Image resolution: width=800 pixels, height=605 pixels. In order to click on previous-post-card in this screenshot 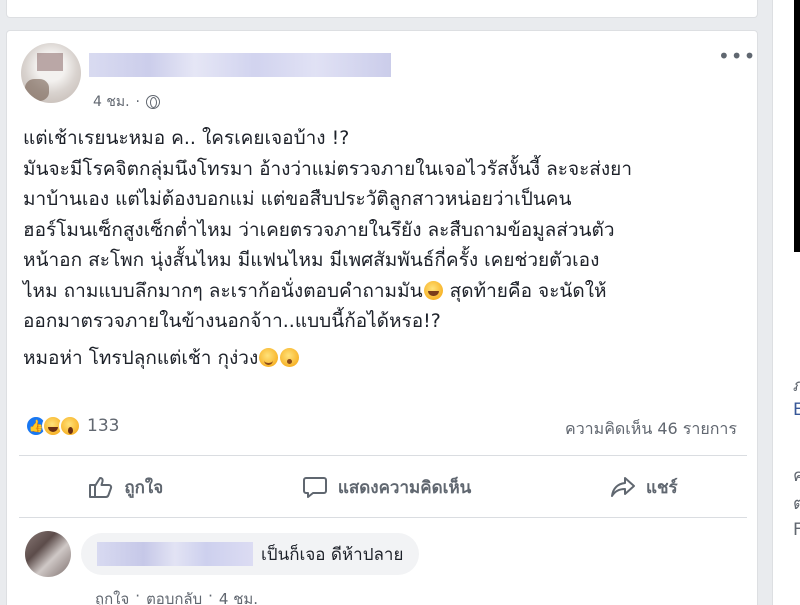, I will do `click(382, 9)`.